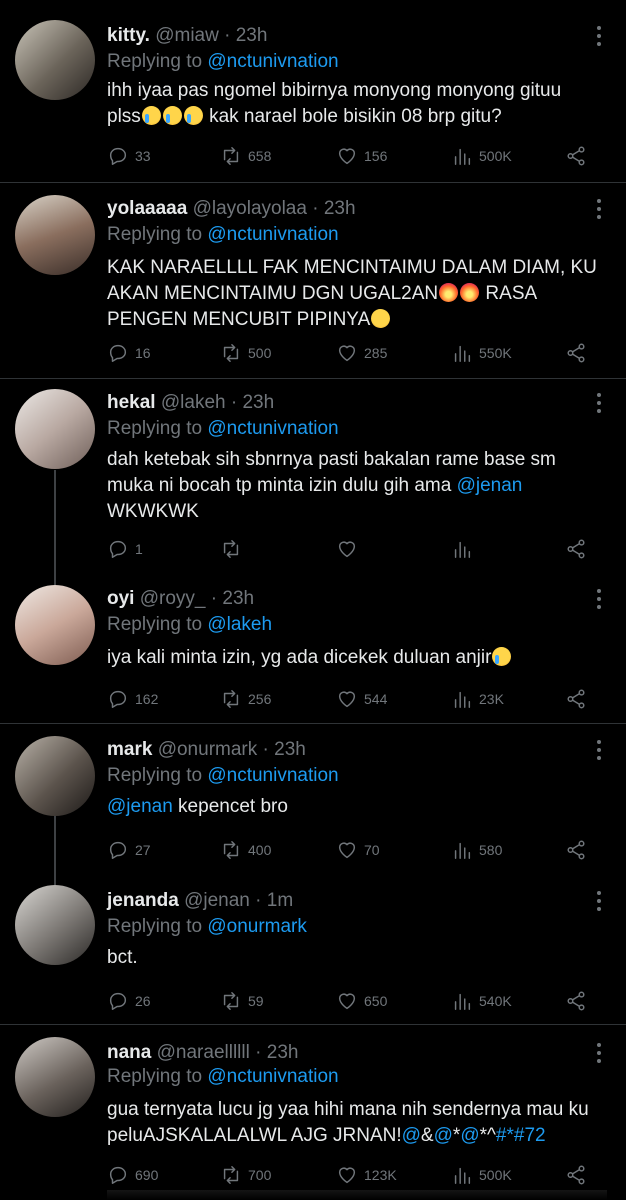 This screenshot has width=626, height=1200. What do you see at coordinates (245, 156) in the screenshot?
I see `retweet-button: 658` at bounding box center [245, 156].